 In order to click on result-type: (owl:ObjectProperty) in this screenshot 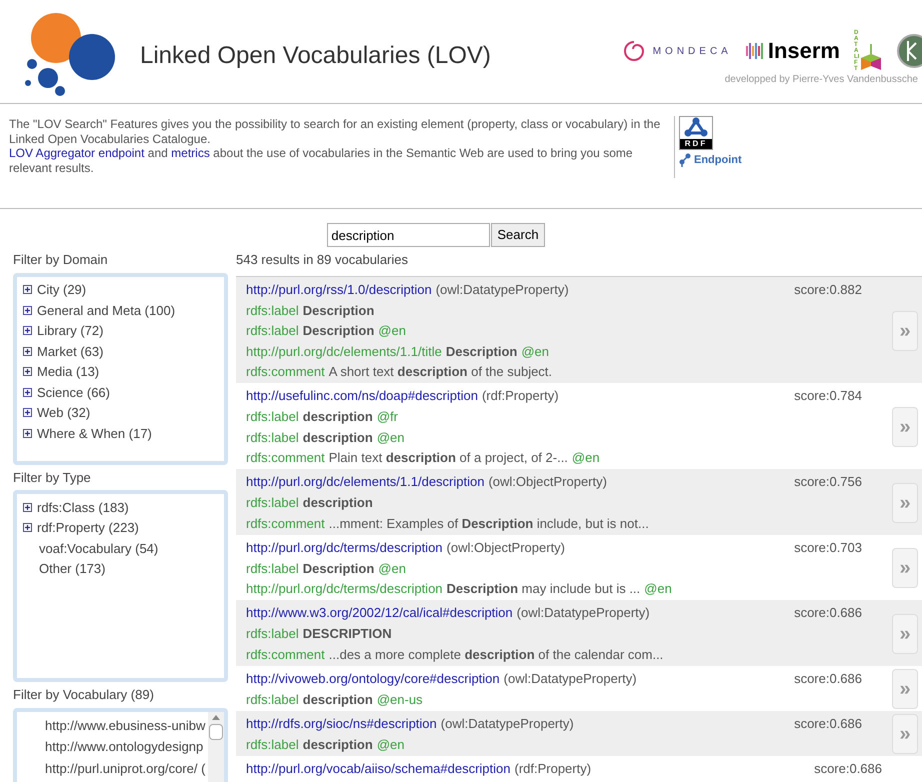, I will do `click(506, 547)`.